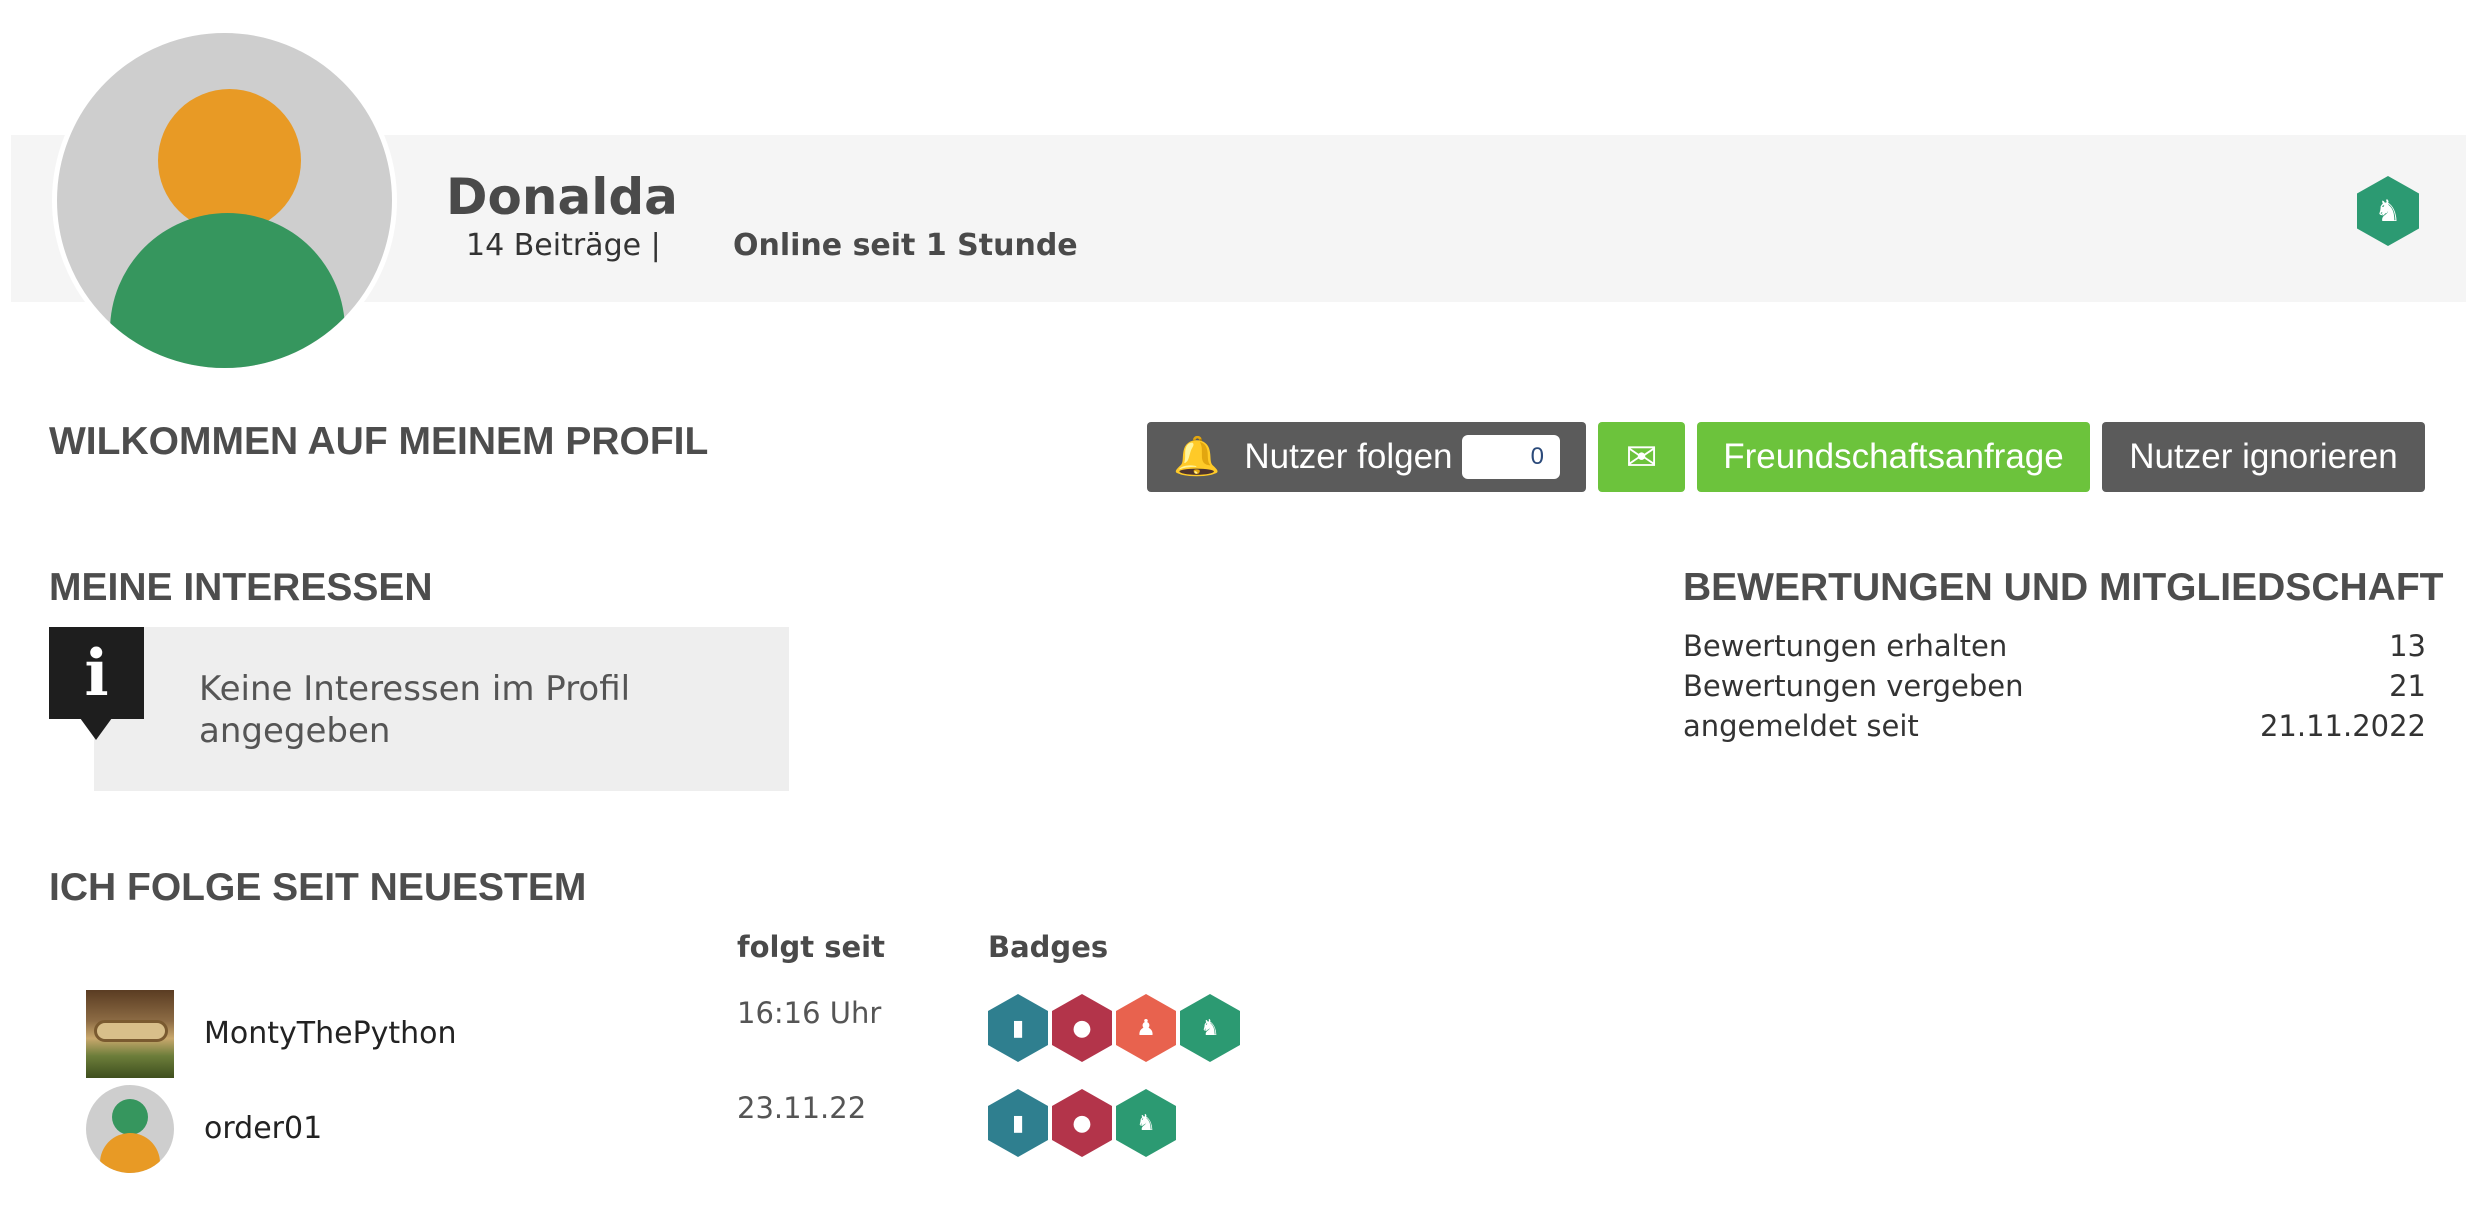  Describe the element at coordinates (415, 710) in the screenshot. I see `interests-empty-text: Keine Interessen im Profil angegeben` at that location.